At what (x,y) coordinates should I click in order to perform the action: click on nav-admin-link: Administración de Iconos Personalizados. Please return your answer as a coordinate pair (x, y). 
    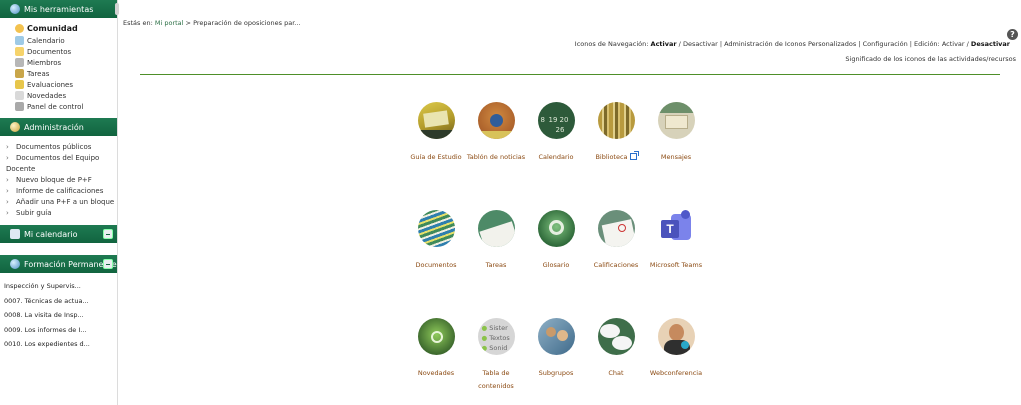
    Looking at the image, I should click on (790, 44).